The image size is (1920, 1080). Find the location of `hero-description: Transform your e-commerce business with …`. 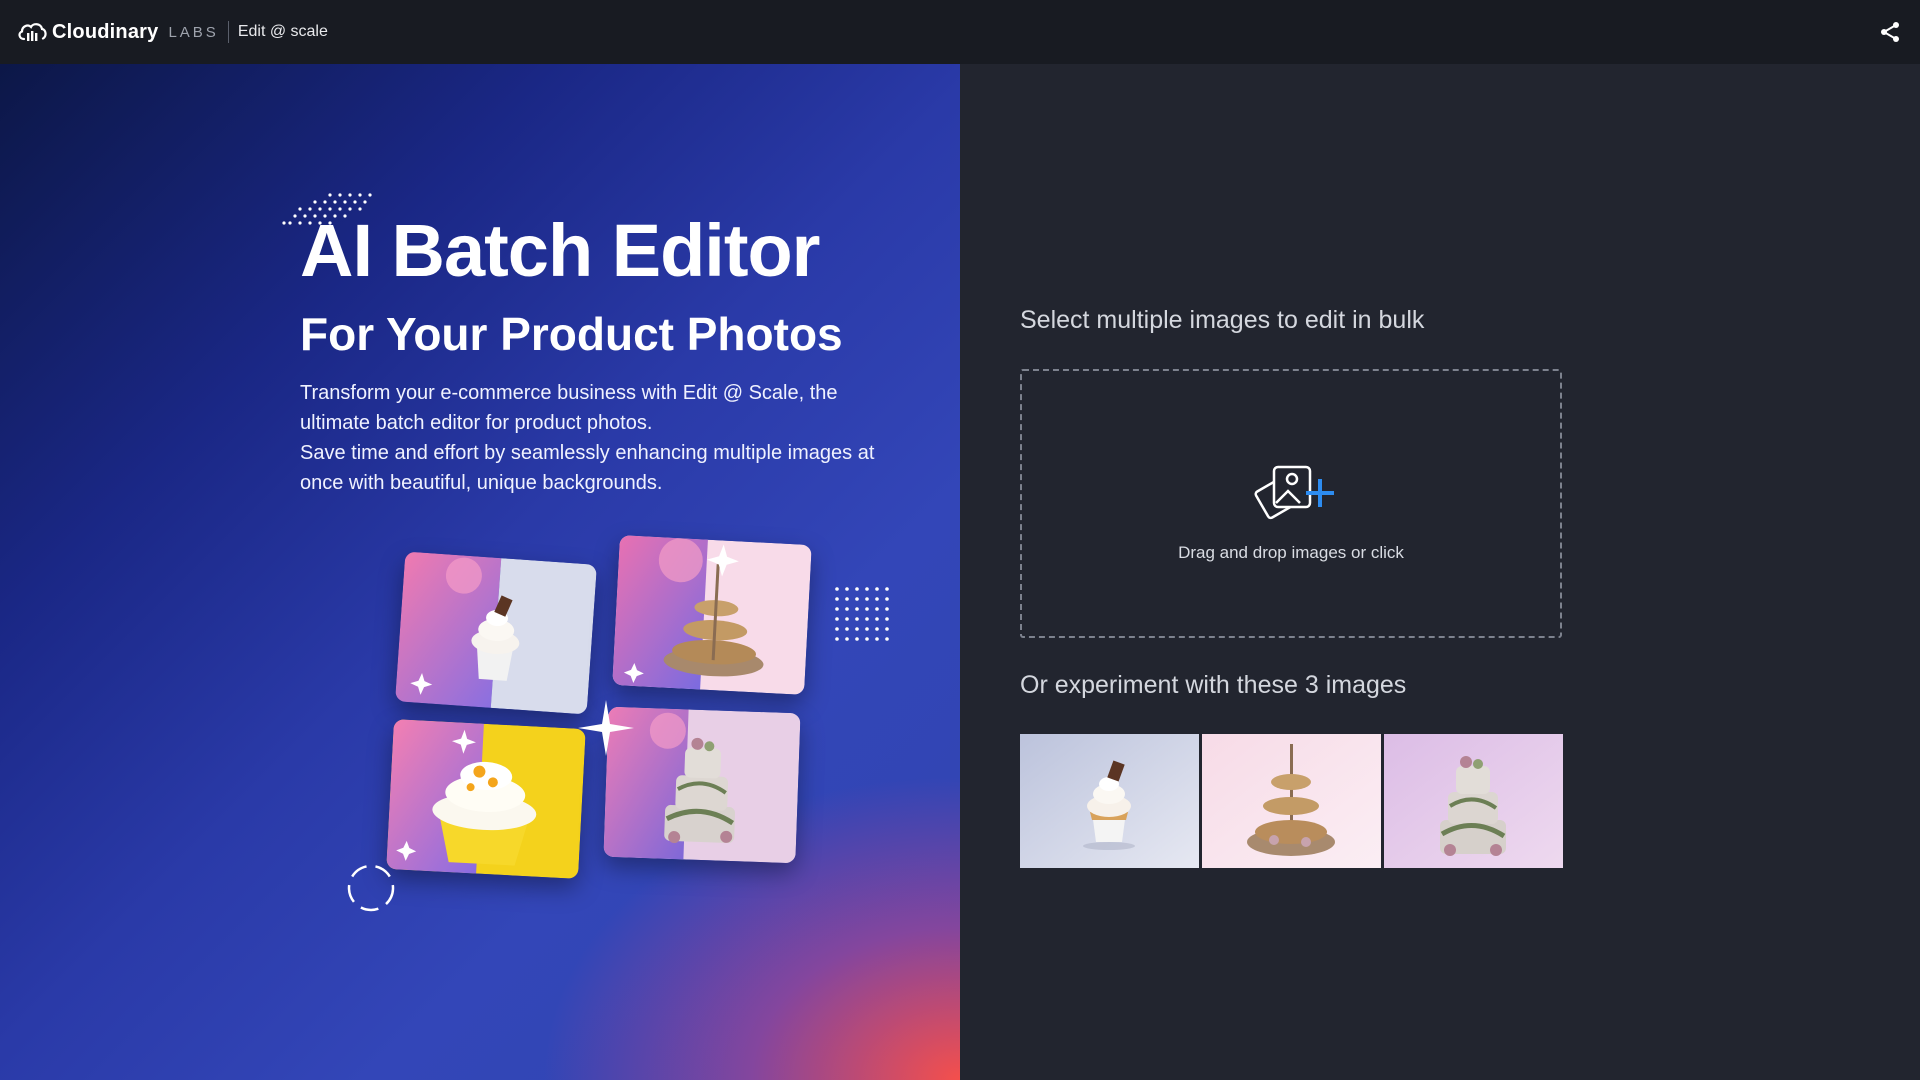

hero-description: Transform your e-commerce business with … is located at coordinates (605, 438).